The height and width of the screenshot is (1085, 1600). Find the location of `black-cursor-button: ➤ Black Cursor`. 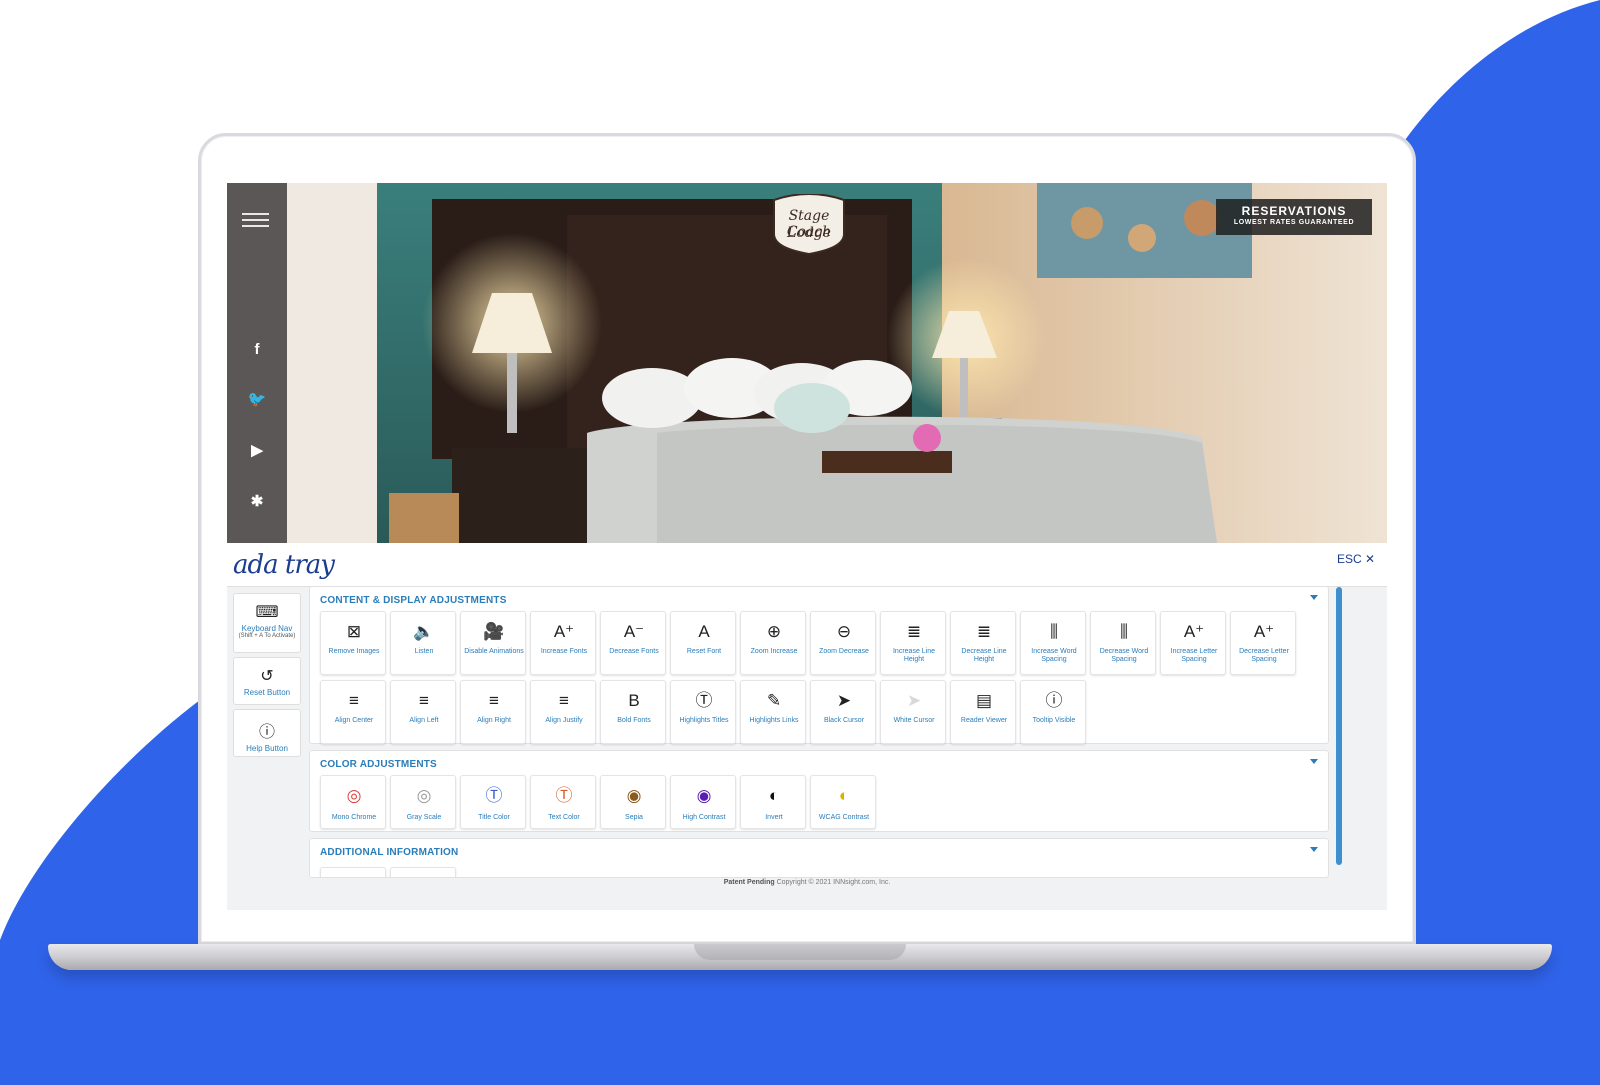

black-cursor-button: ➤ Black Cursor is located at coordinates (843, 712).